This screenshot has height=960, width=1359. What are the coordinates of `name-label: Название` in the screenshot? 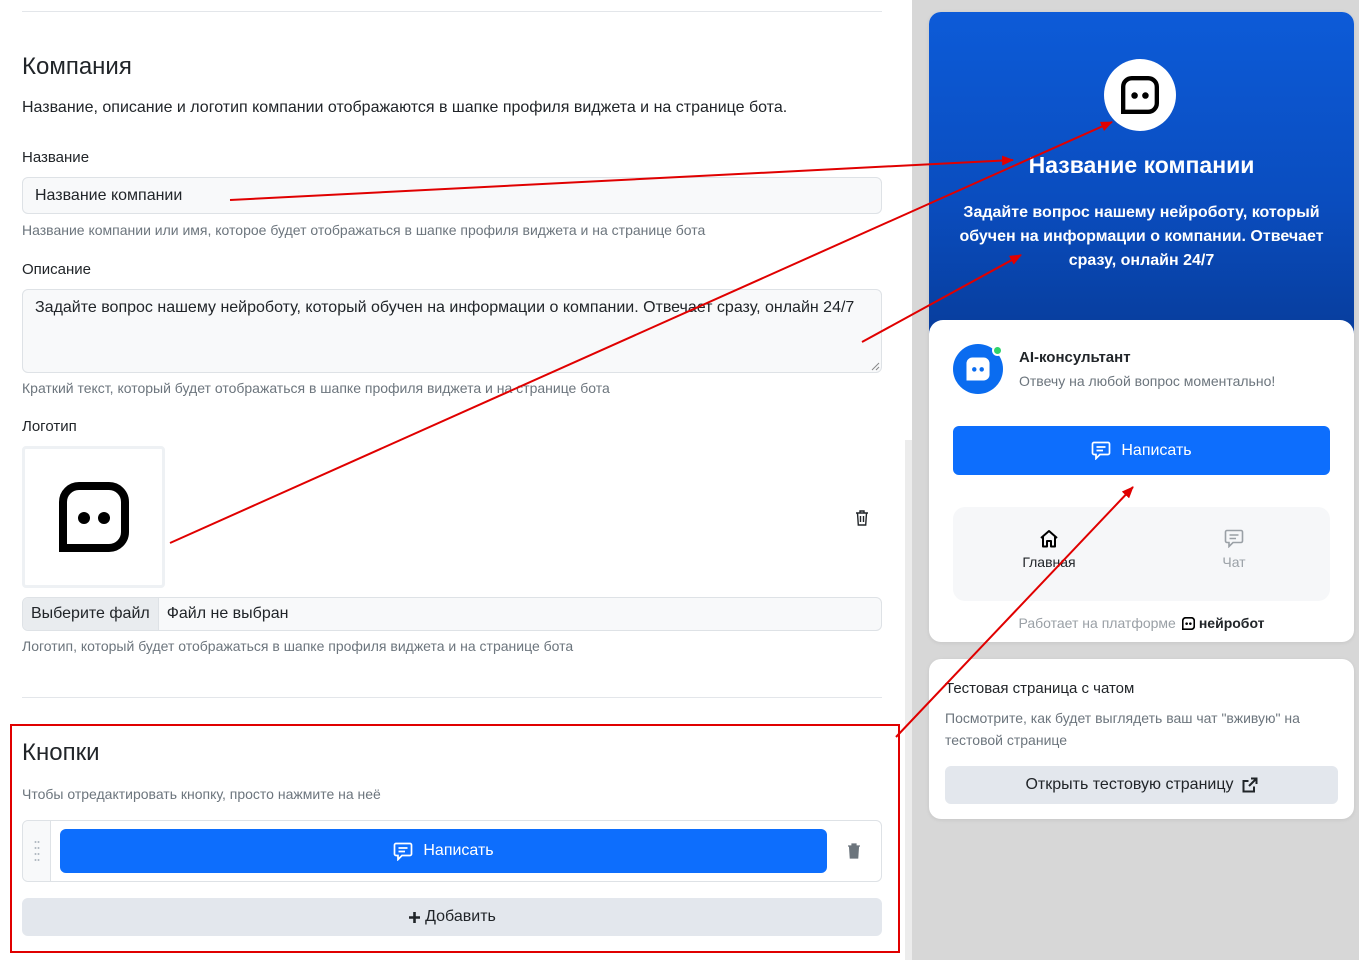 It's located at (56, 157).